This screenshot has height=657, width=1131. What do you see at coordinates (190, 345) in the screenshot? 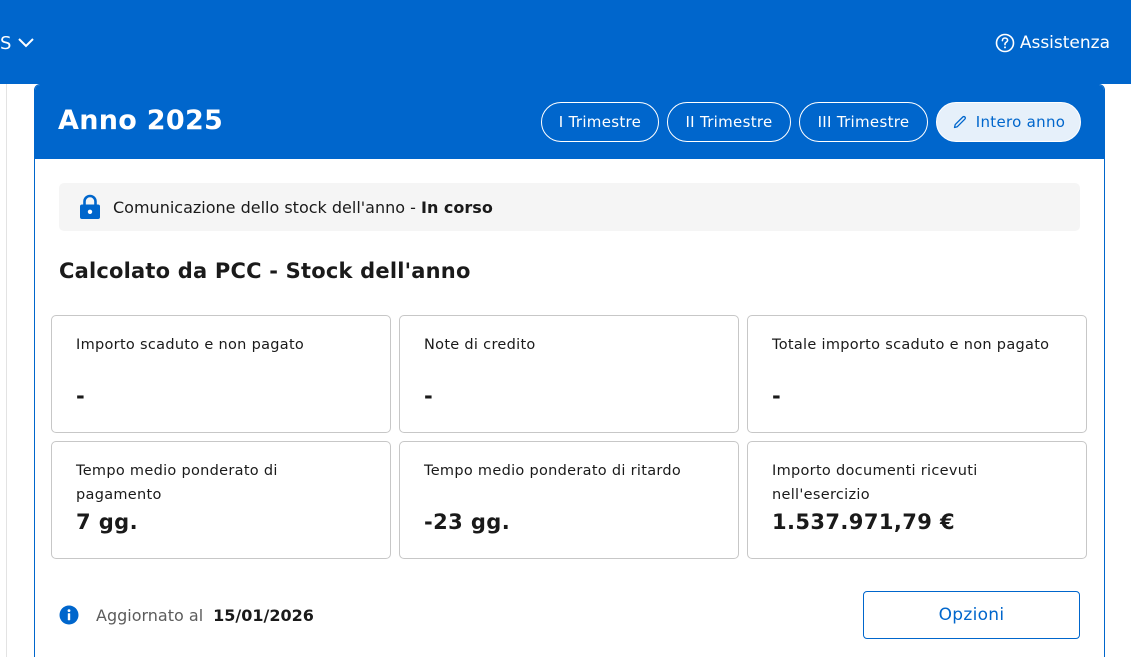
I see `metric-label: Importo scaduto e non pagato` at bounding box center [190, 345].